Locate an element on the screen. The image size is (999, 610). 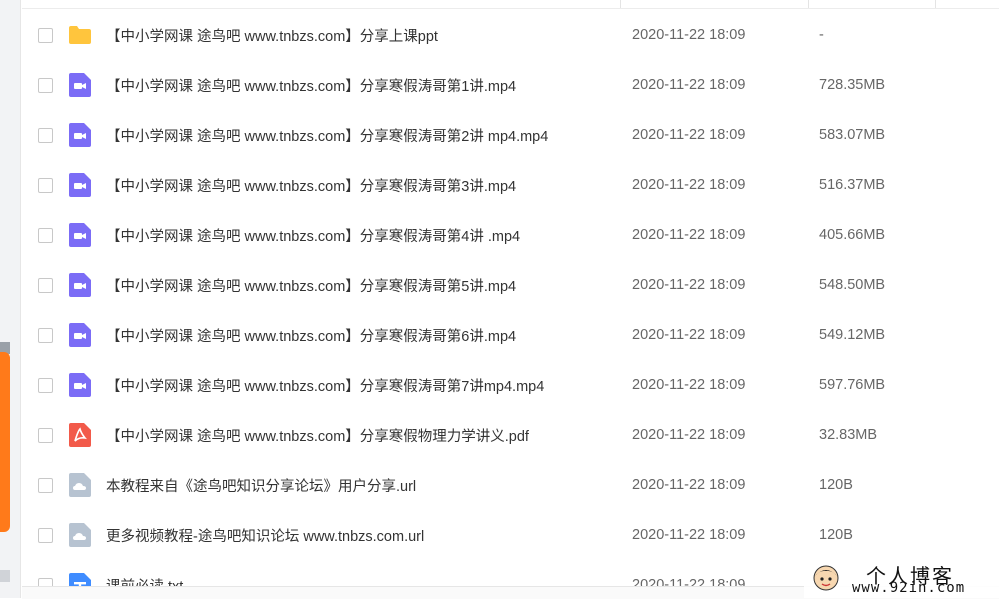
folder-icon is located at coordinates (80, 35).